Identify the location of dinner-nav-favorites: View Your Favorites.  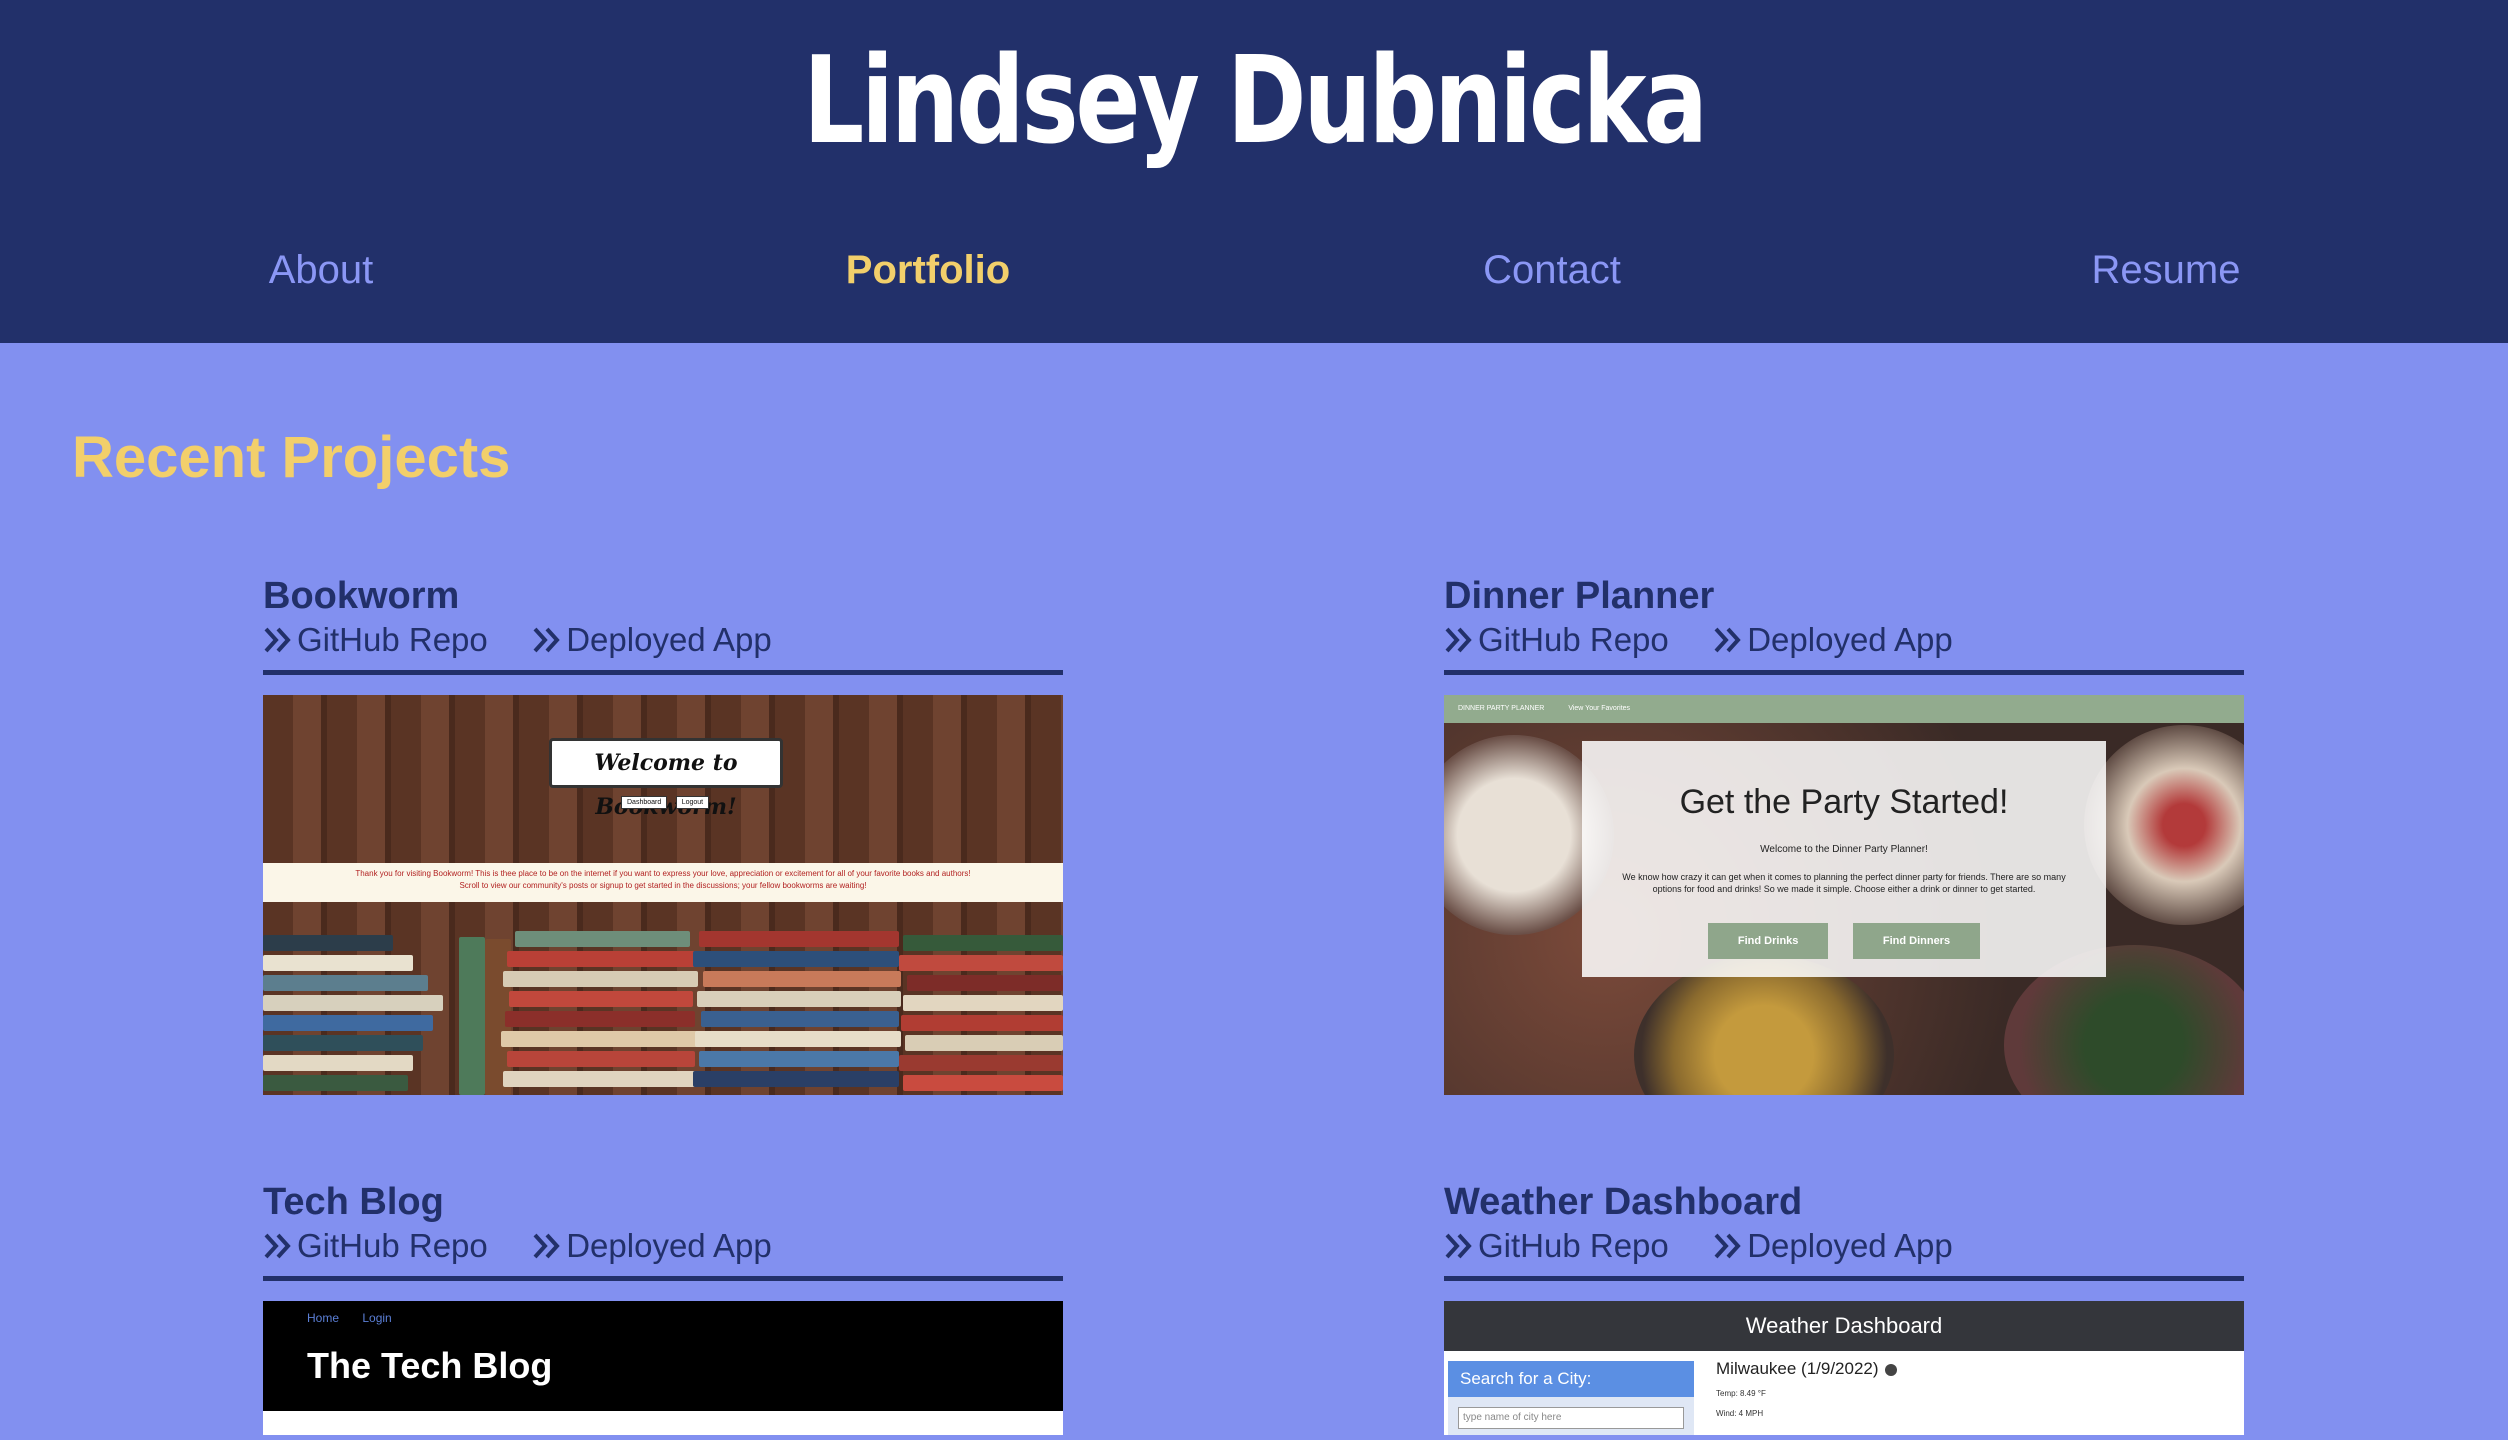
(1599, 708).